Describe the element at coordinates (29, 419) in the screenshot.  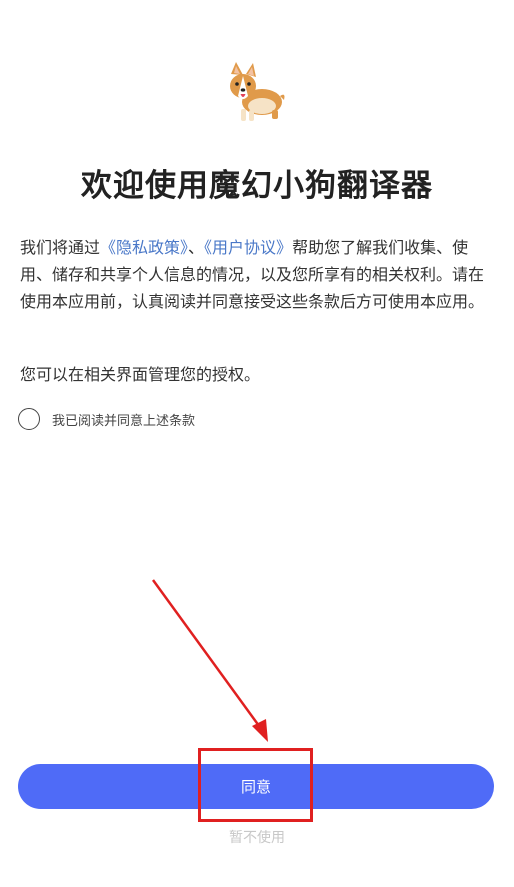
I see `consent-radio` at that location.